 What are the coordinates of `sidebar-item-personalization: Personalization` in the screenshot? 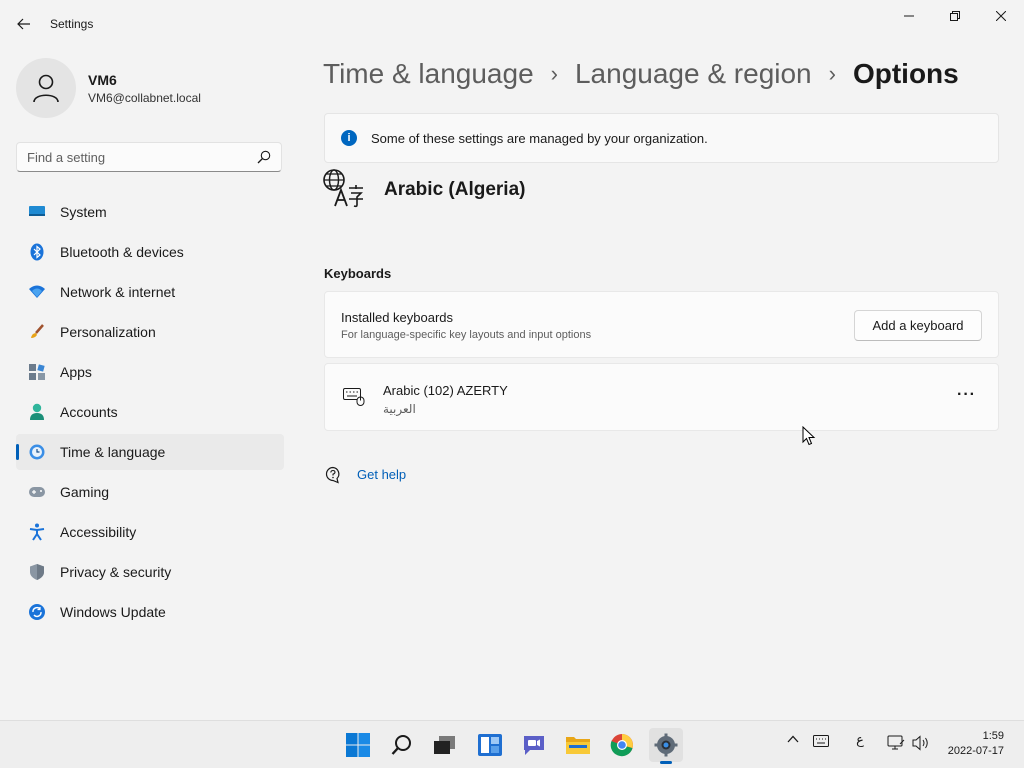 It's located at (150, 332).